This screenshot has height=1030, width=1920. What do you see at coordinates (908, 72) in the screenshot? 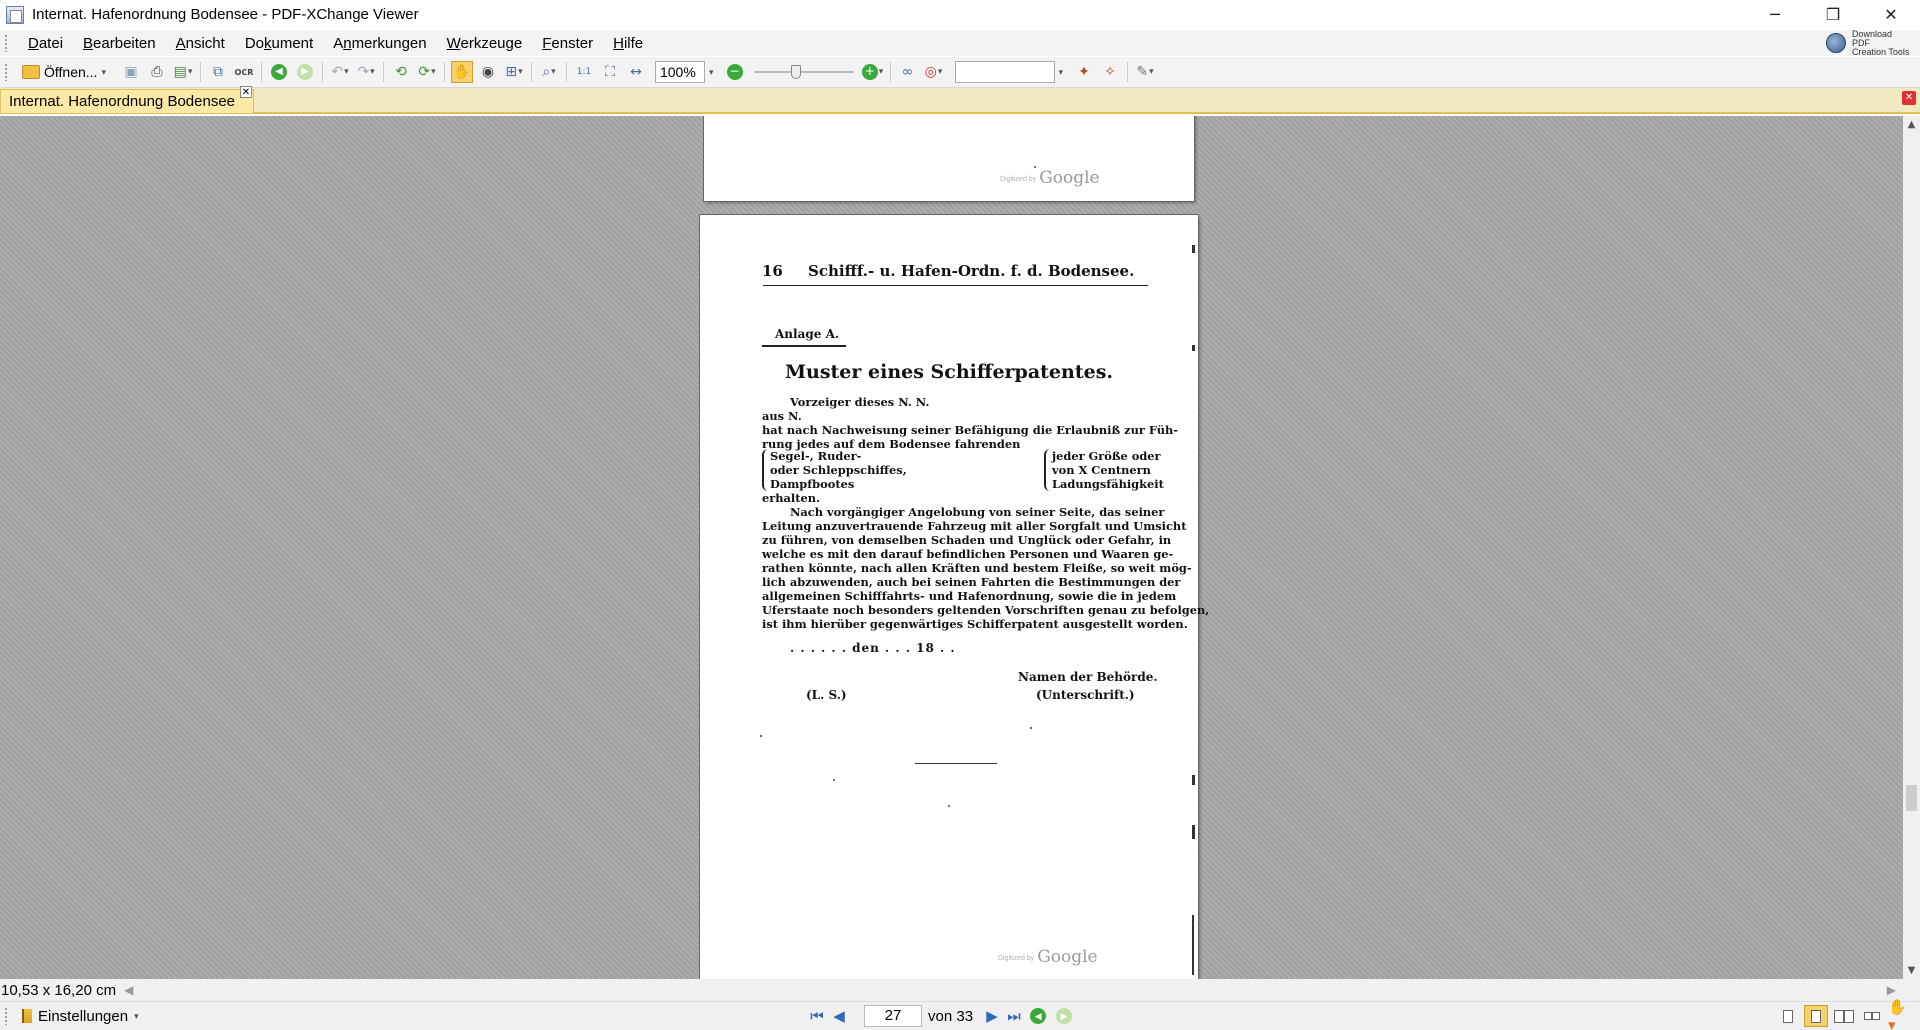
I see `find-icon: ∞` at bounding box center [908, 72].